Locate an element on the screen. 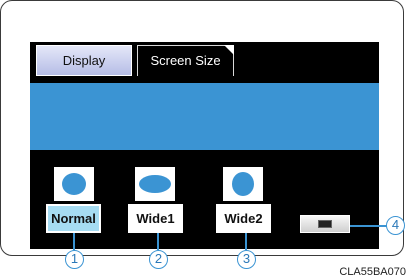  screen-off-button is located at coordinates (325, 224).